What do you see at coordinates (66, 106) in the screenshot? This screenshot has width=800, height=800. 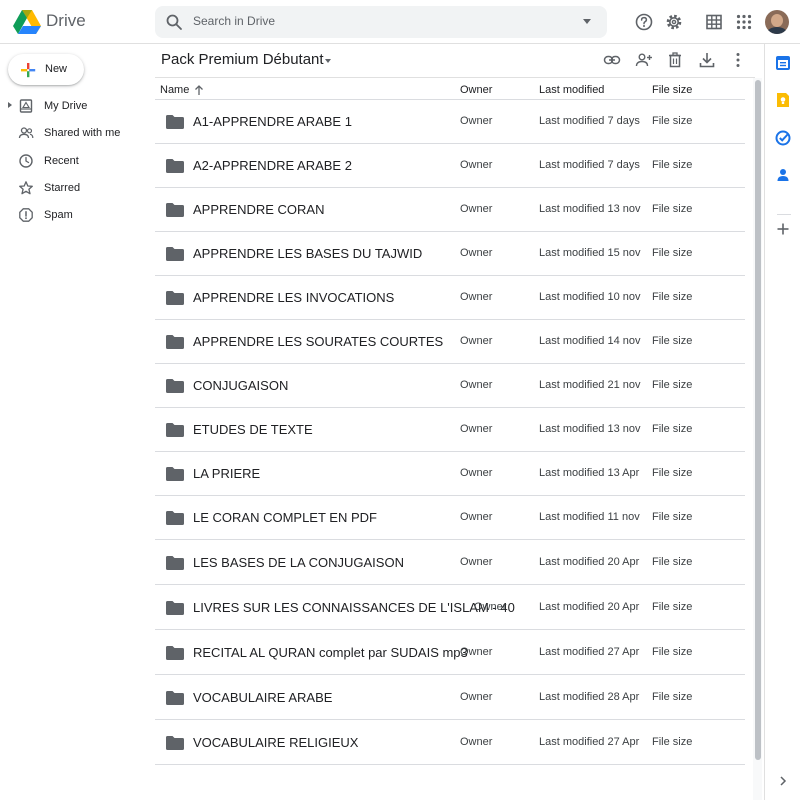 I see `sidebar-item-label: My Drive` at bounding box center [66, 106].